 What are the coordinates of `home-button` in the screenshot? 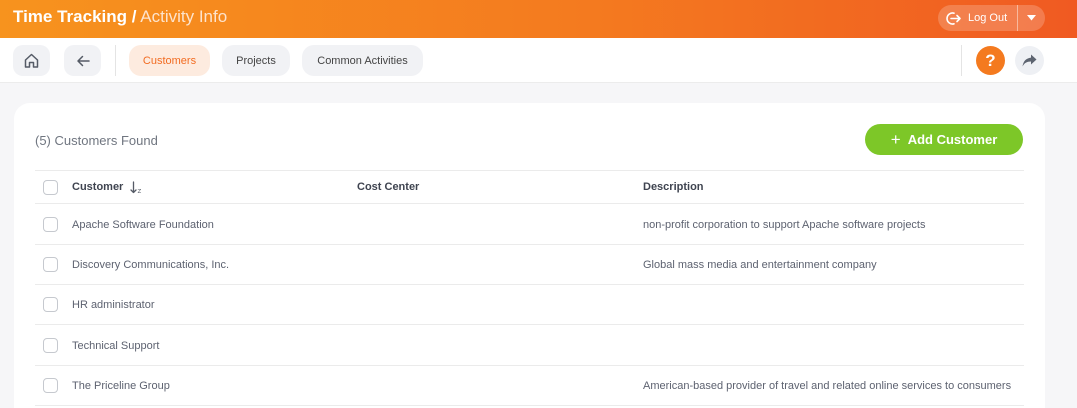 It's located at (31, 60).